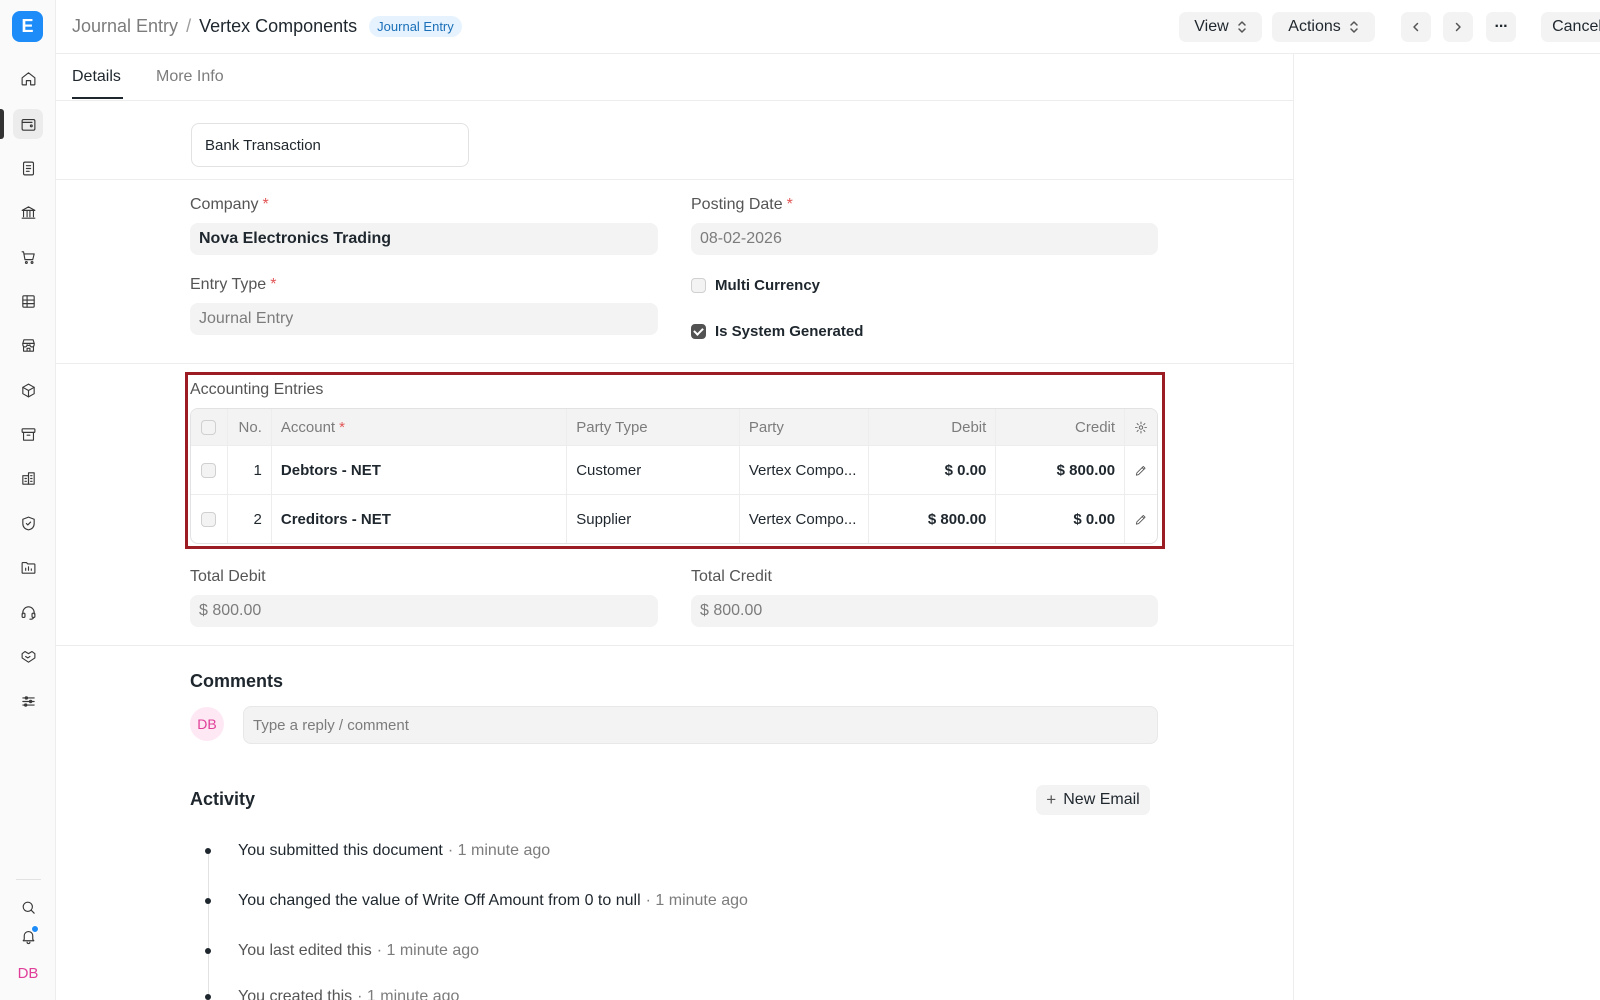 The width and height of the screenshot is (1600, 1000). Describe the element at coordinates (1059, 470) in the screenshot. I see `credit-cell: $ 800.00` at that location.